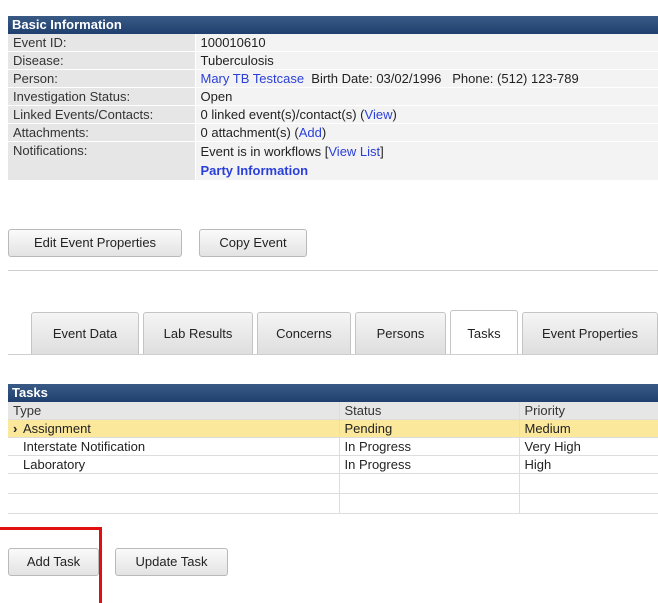 This screenshot has width=658, height=603. What do you see at coordinates (379, 114) in the screenshot?
I see `view-linked-events-link: View` at bounding box center [379, 114].